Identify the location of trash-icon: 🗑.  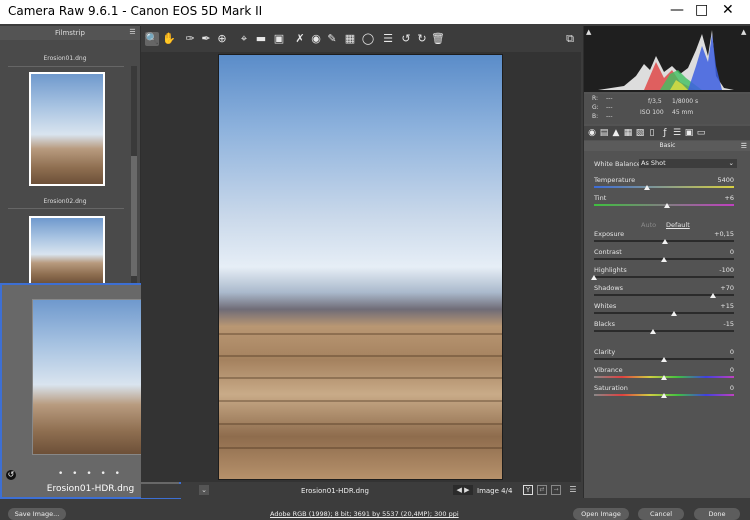
(438, 39).